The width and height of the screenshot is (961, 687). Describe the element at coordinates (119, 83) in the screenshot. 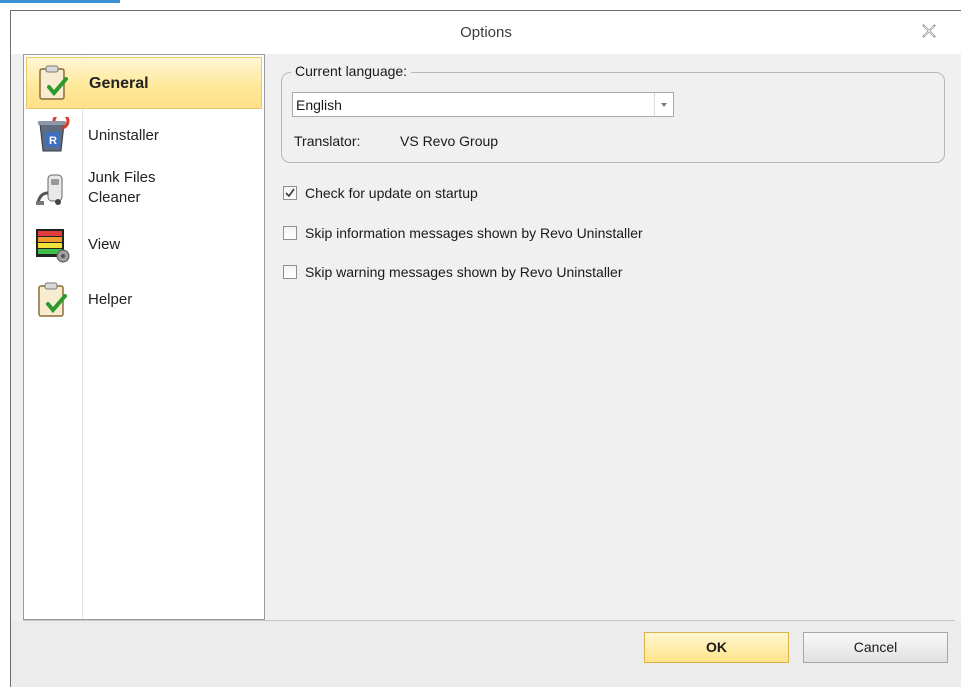

I see `sidebar-item-label: General` at that location.